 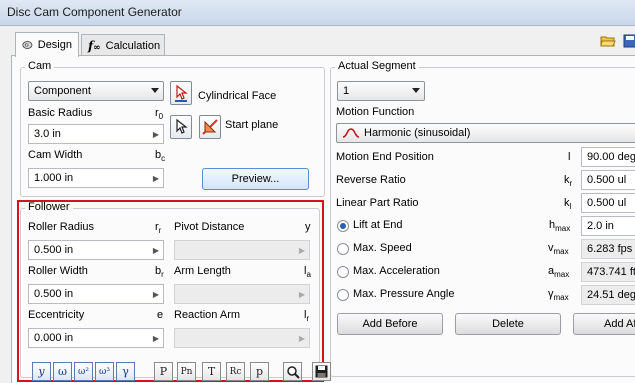 What do you see at coordinates (62, 371) in the screenshot?
I see `velocity-graph-icon: ω` at bounding box center [62, 371].